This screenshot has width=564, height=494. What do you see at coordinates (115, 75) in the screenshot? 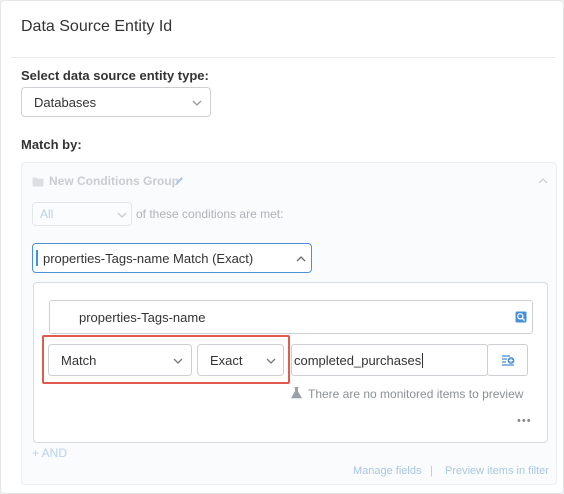
I see `entity-type-label: Select data source entity type:` at bounding box center [115, 75].